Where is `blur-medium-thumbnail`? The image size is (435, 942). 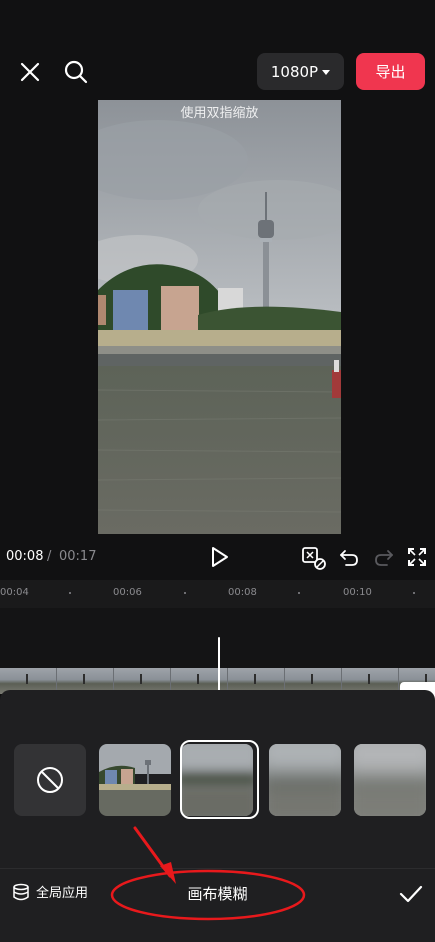 blur-medium-thumbnail is located at coordinates (305, 780).